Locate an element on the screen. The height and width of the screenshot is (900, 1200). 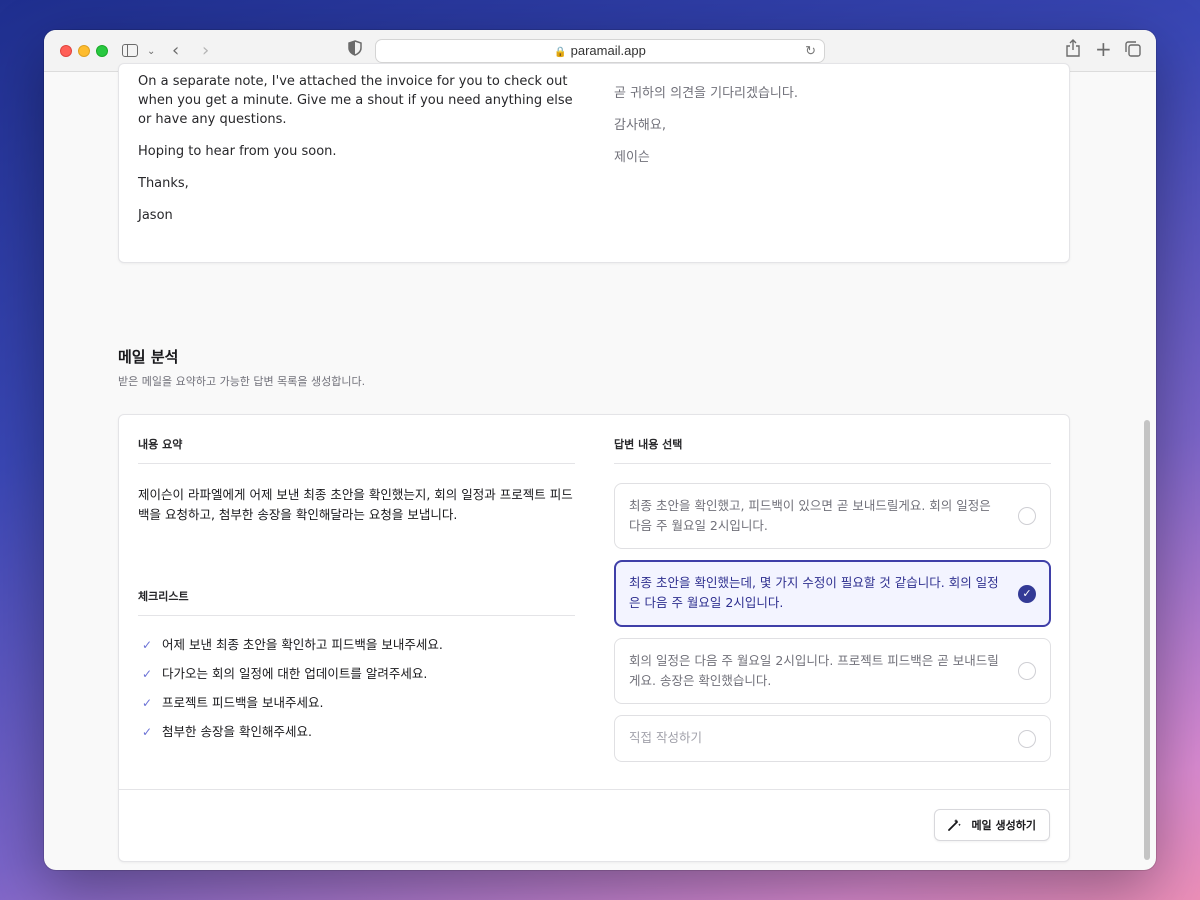
email-paragraph: Hoping to hear from you soon. is located at coordinates (237, 151).